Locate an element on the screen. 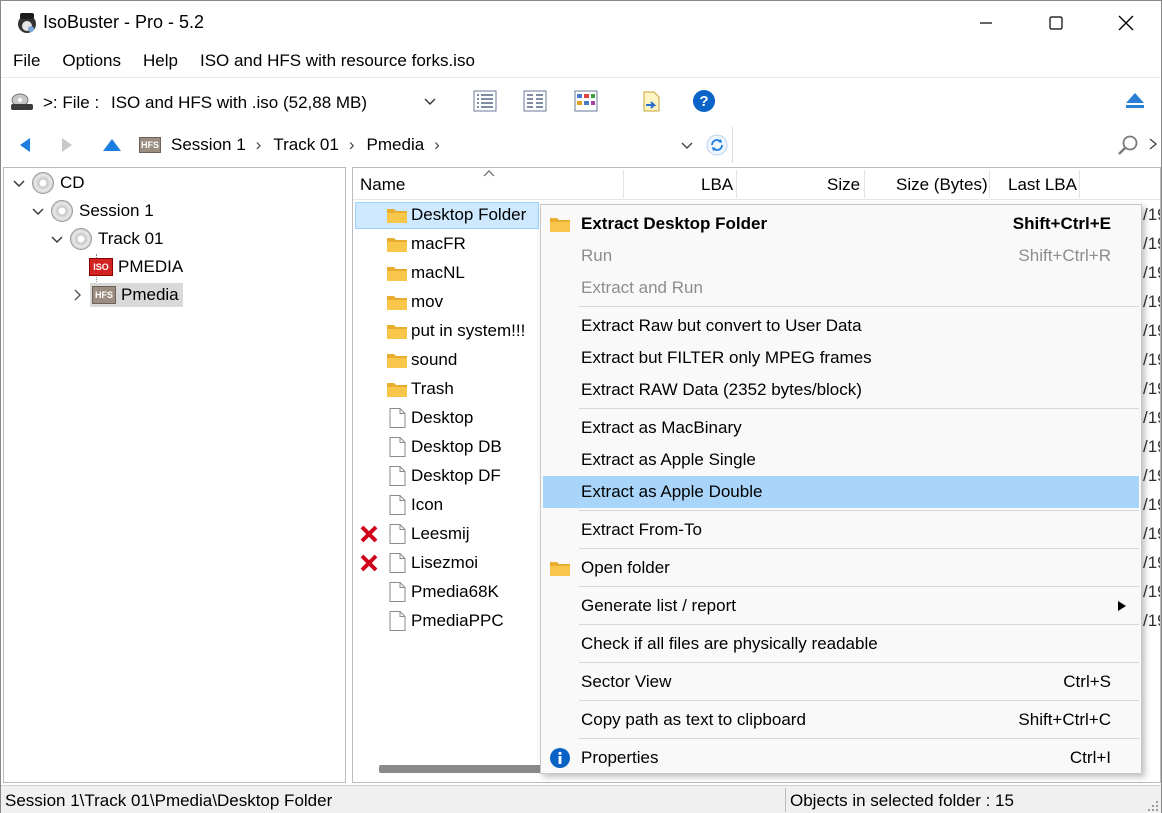 Image resolution: width=1162 pixels, height=813 pixels. close-icon is located at coordinates (1126, 23).